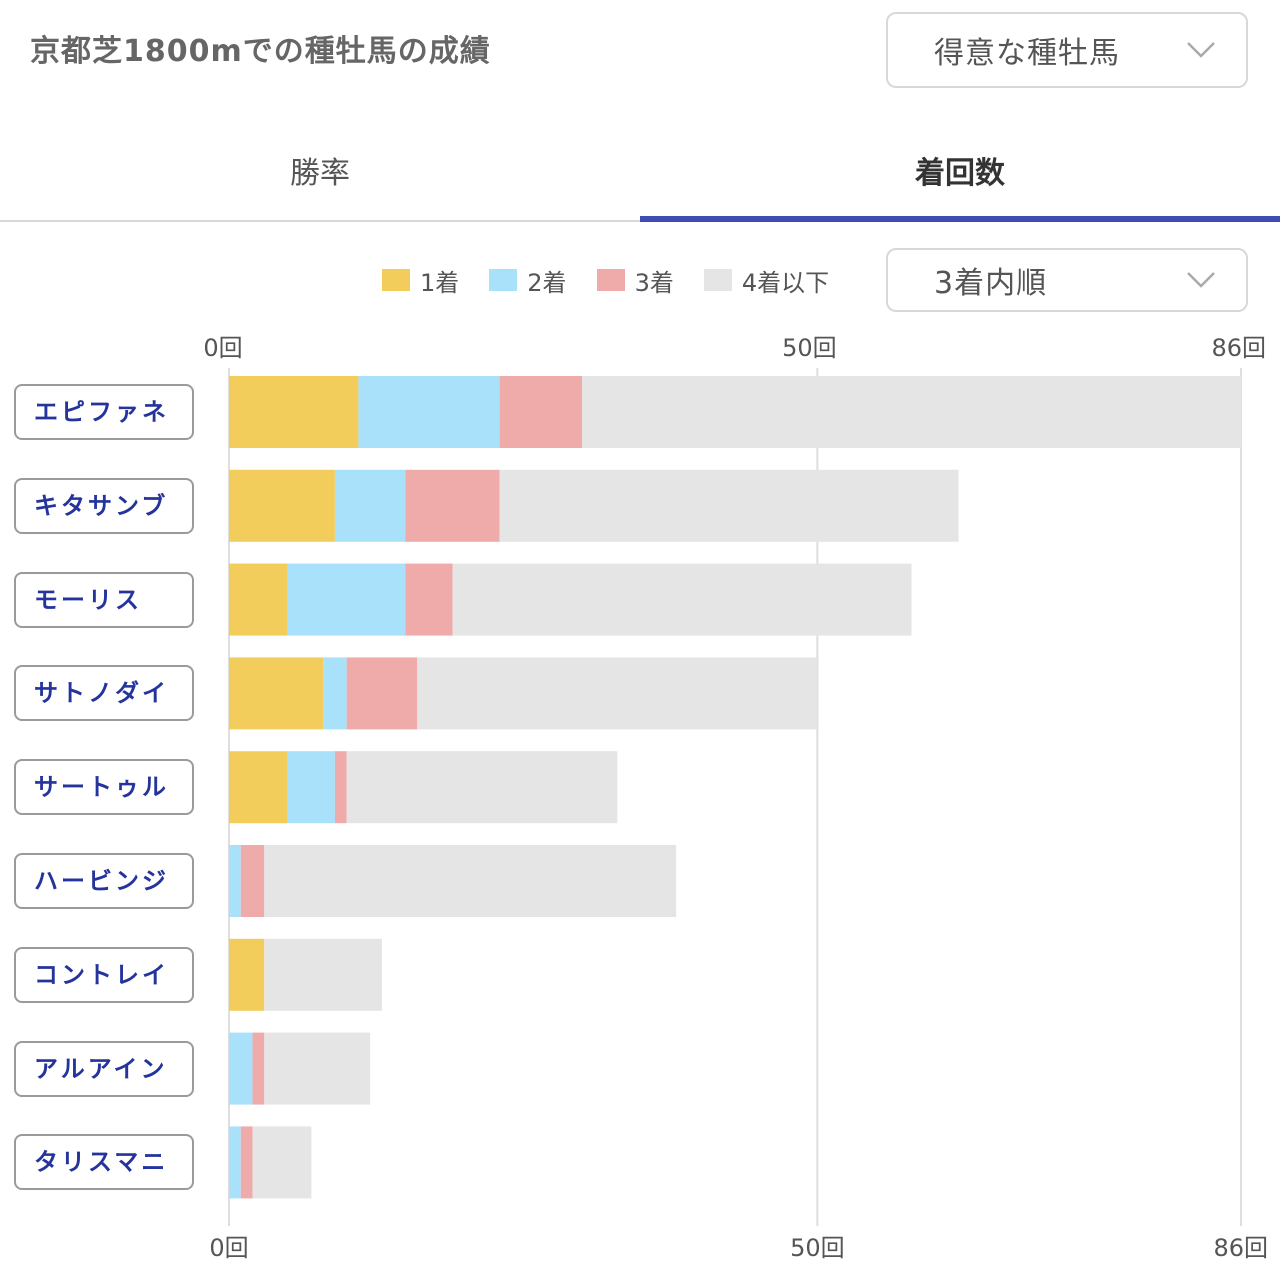 This screenshot has height=1280, width=1280. Describe the element at coordinates (104, 505) in the screenshot. I see `sire-name-button: キタサンブ` at that location.